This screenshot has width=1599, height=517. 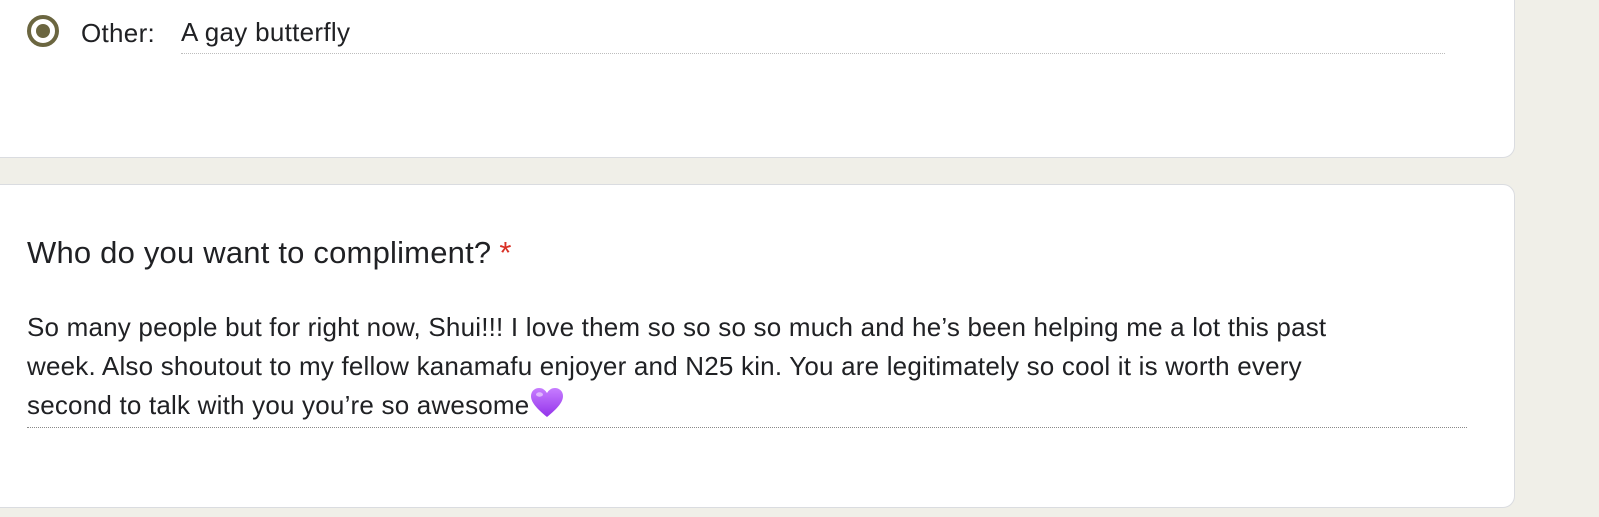 I want to click on radio-selected-dot, so click(x=43, y=31).